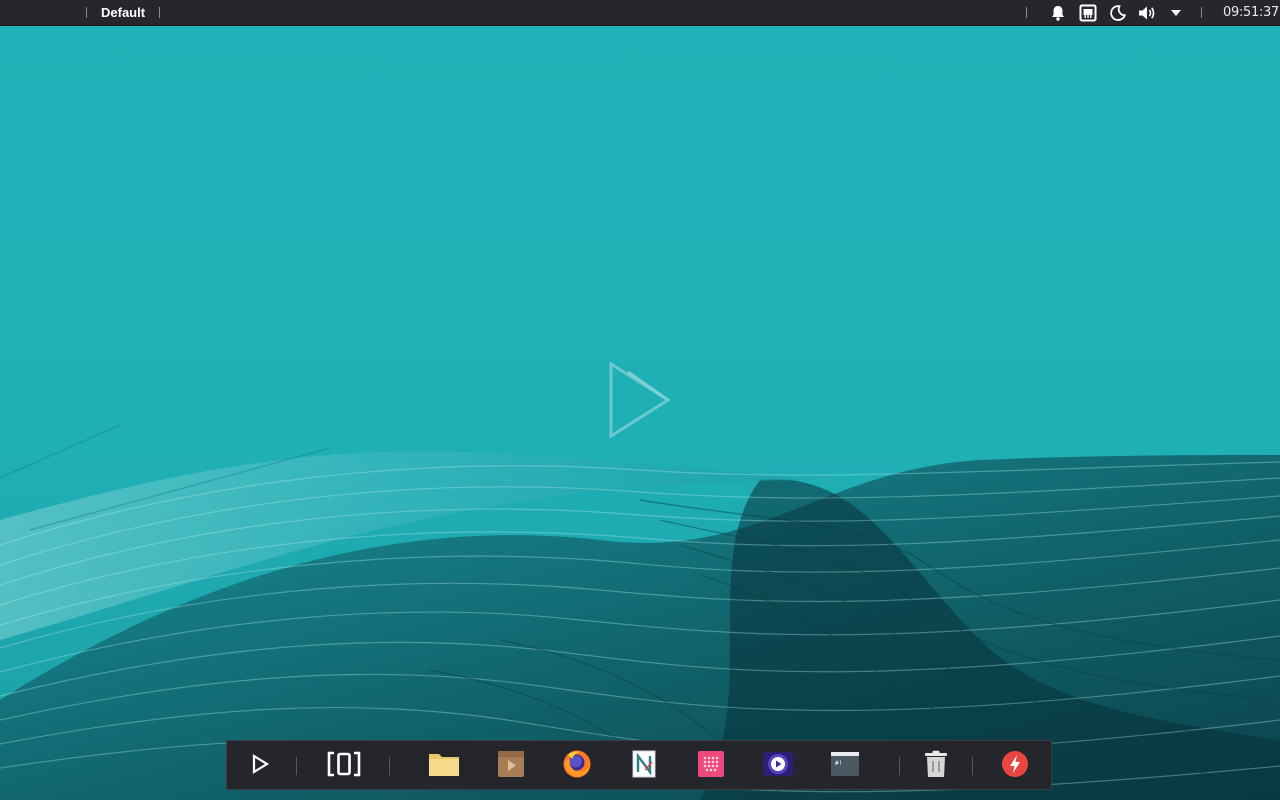 This screenshot has height=800, width=1280. Describe the element at coordinates (1176, 12) in the screenshot. I see `triangle-down-icon` at that location.